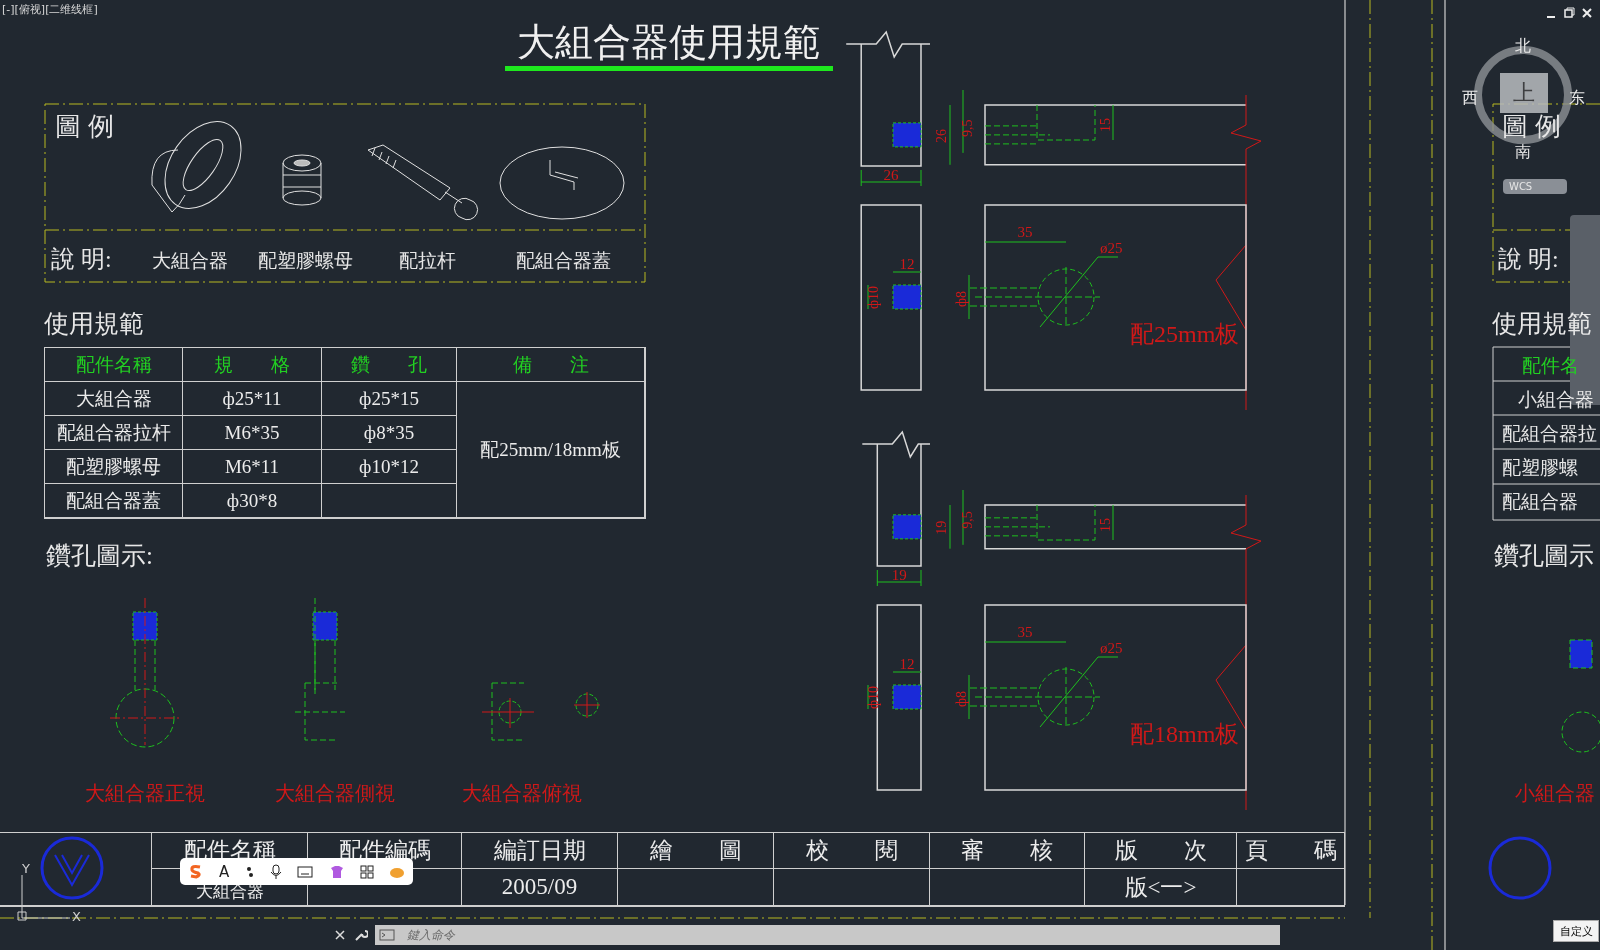  What do you see at coordinates (26, 868) in the screenshot?
I see `axis-label: Y` at bounding box center [26, 868].